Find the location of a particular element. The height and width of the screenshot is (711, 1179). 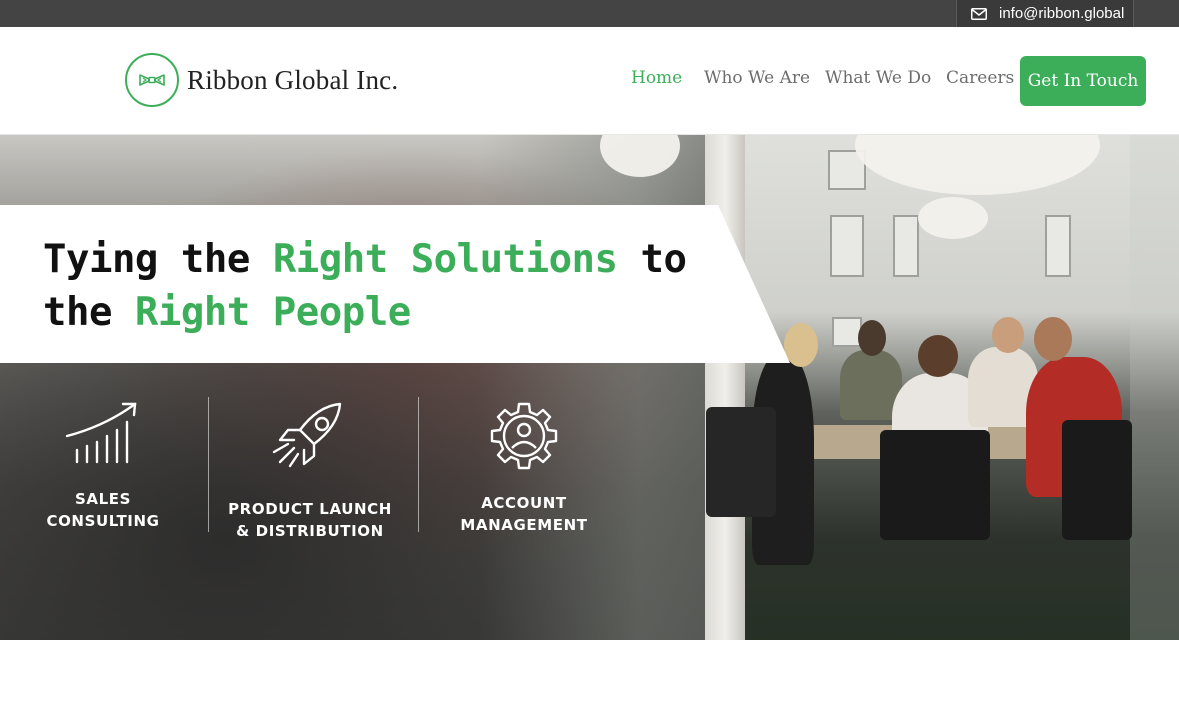

headline-line-1: Tying the Right Solutions to is located at coordinates (365, 259).